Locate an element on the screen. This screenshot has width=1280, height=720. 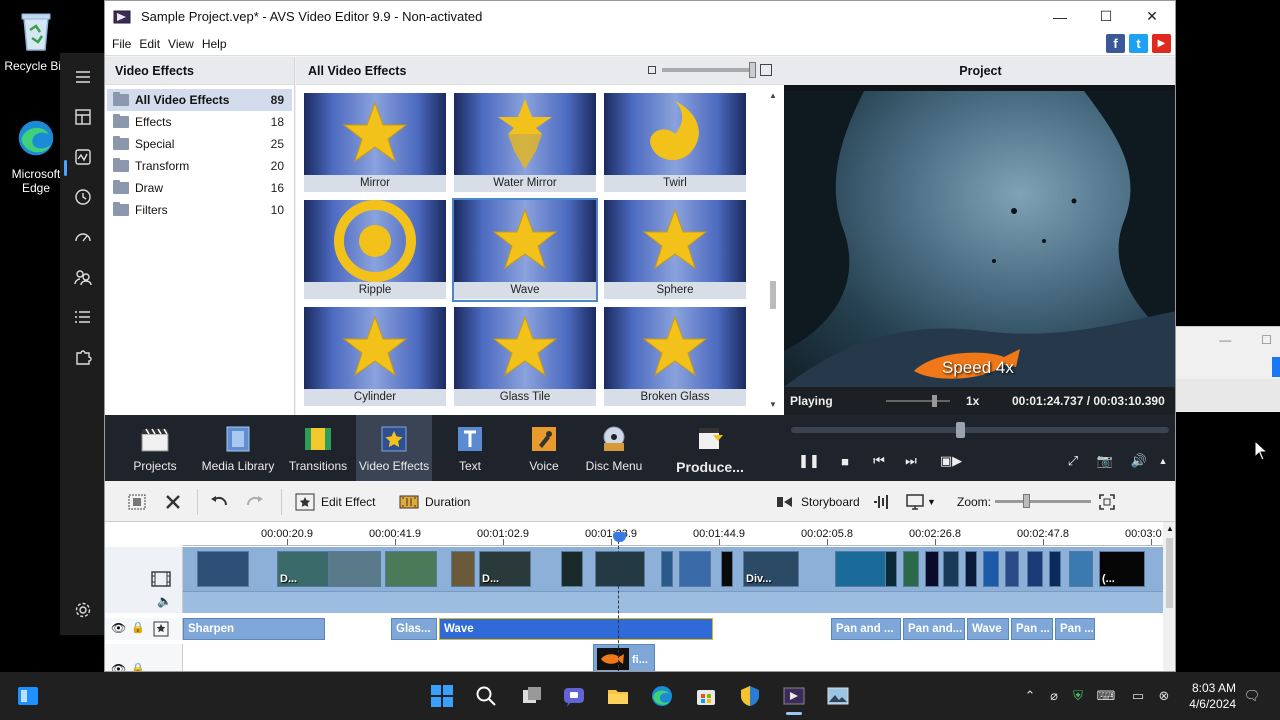
zoom-slider is located at coordinates (1043, 501).